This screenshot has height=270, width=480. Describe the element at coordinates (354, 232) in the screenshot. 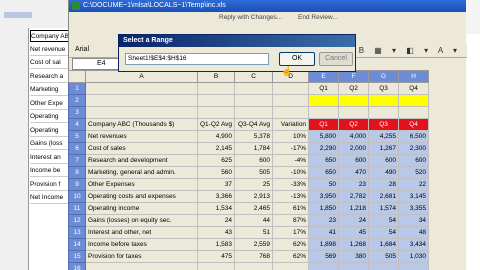

I see `cell-f13: 45` at that location.